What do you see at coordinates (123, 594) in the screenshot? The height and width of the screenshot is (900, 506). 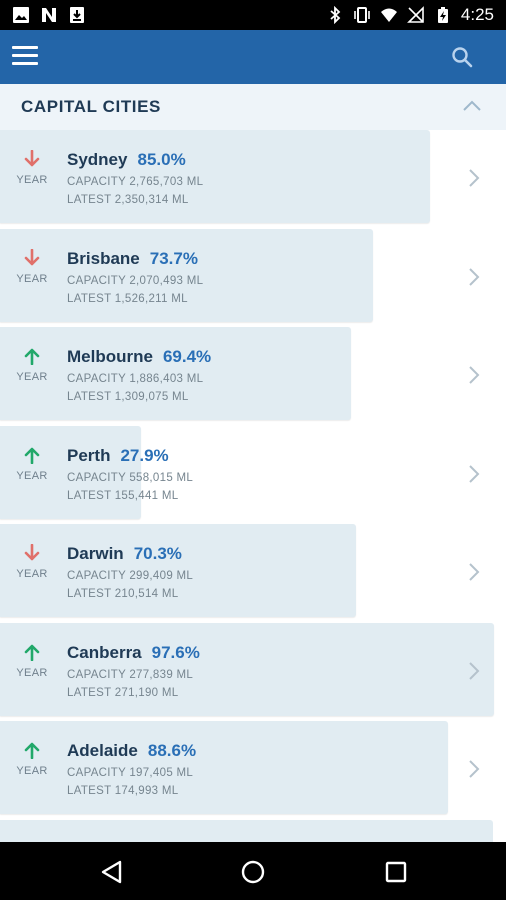 I see `latest-text: LATEST 210,514 ML` at bounding box center [123, 594].